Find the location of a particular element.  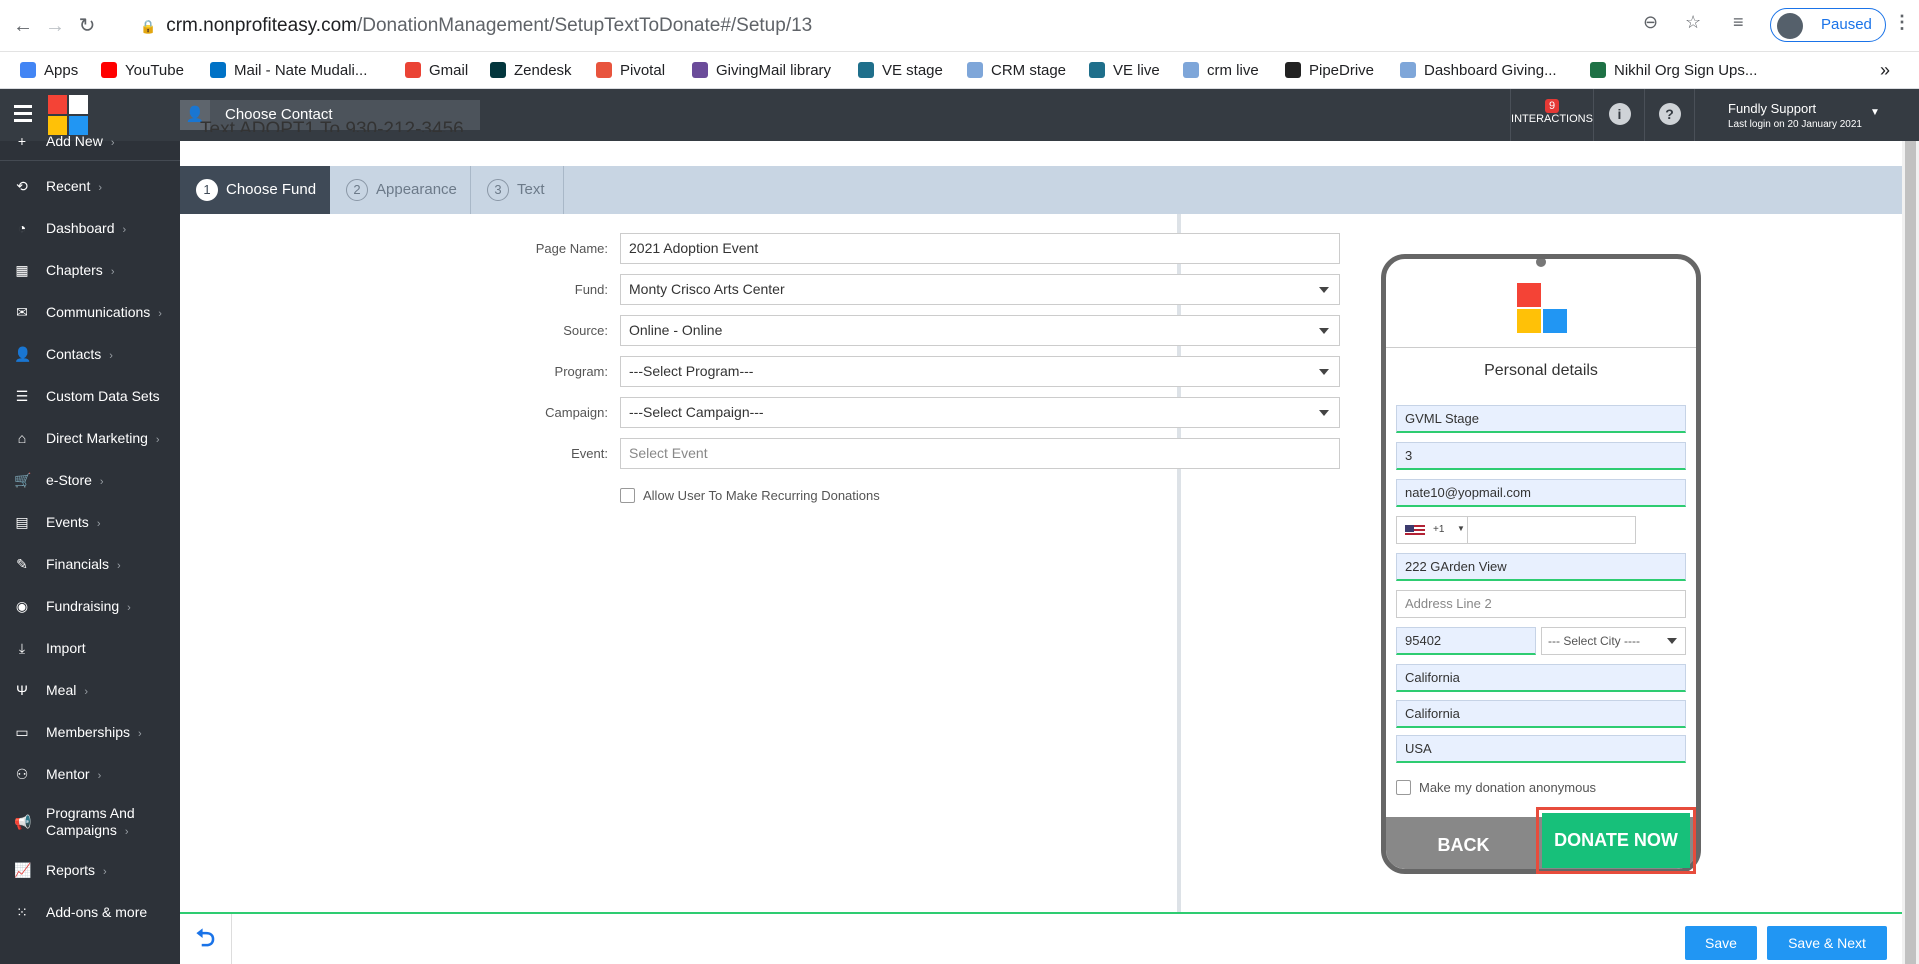

city-select: --- Select City ---- is located at coordinates (1613, 641).